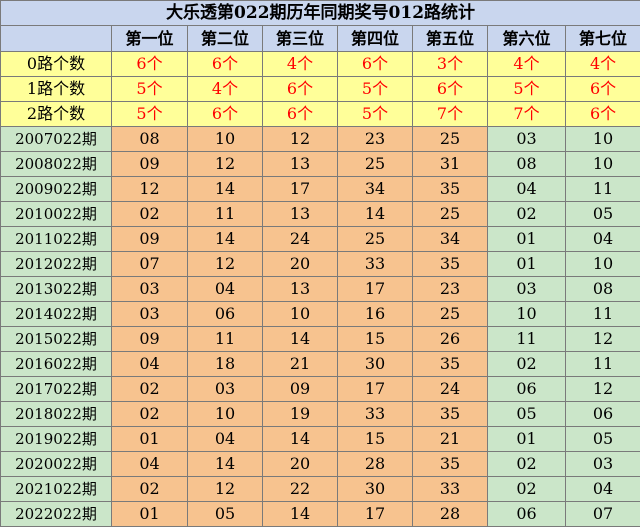 This screenshot has height=527, width=640. What do you see at coordinates (320, 13) in the screenshot?
I see `table-title: 大乐透第022期历年同期奖号012路统计` at bounding box center [320, 13].